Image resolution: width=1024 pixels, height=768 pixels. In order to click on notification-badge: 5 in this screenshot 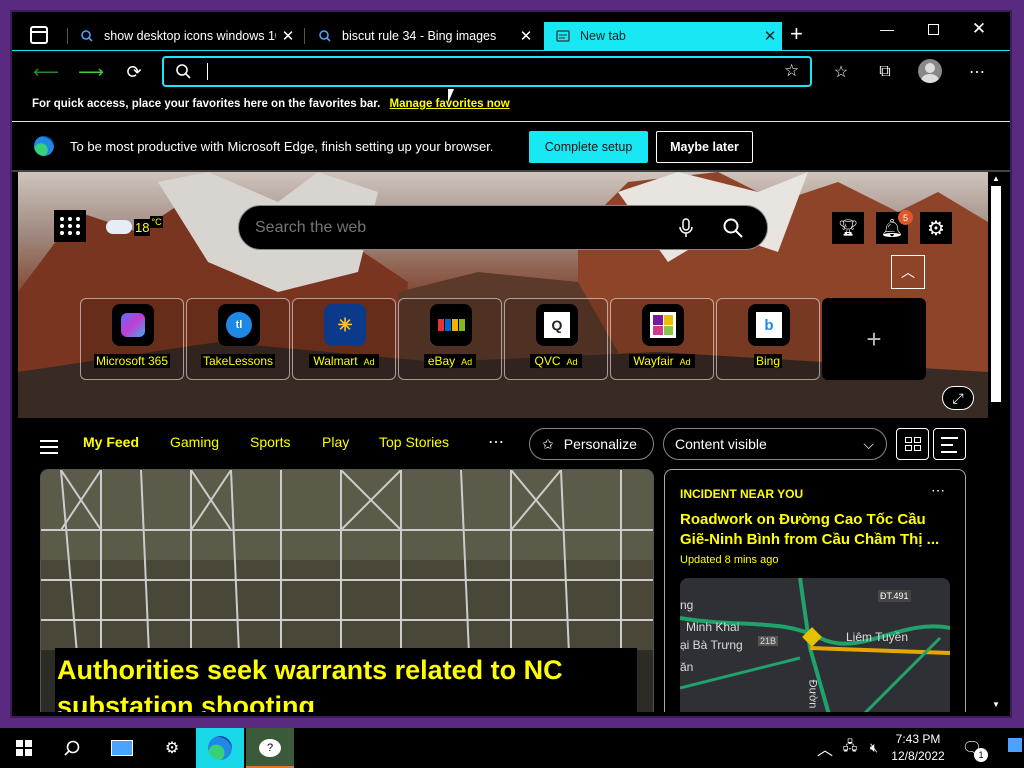, I will do `click(905, 217)`.